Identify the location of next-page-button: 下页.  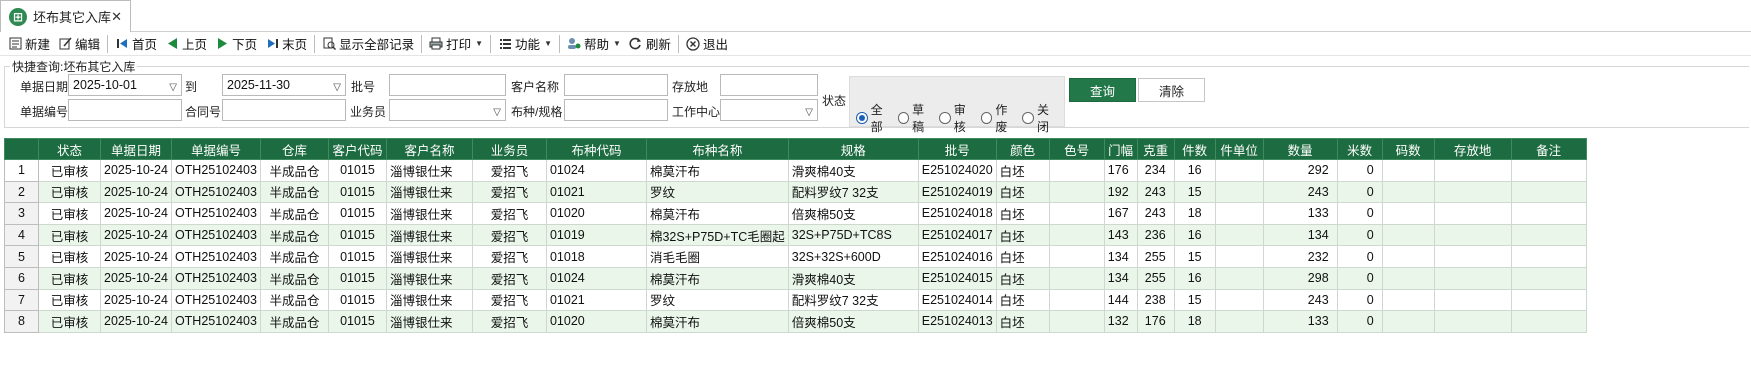
(236, 44).